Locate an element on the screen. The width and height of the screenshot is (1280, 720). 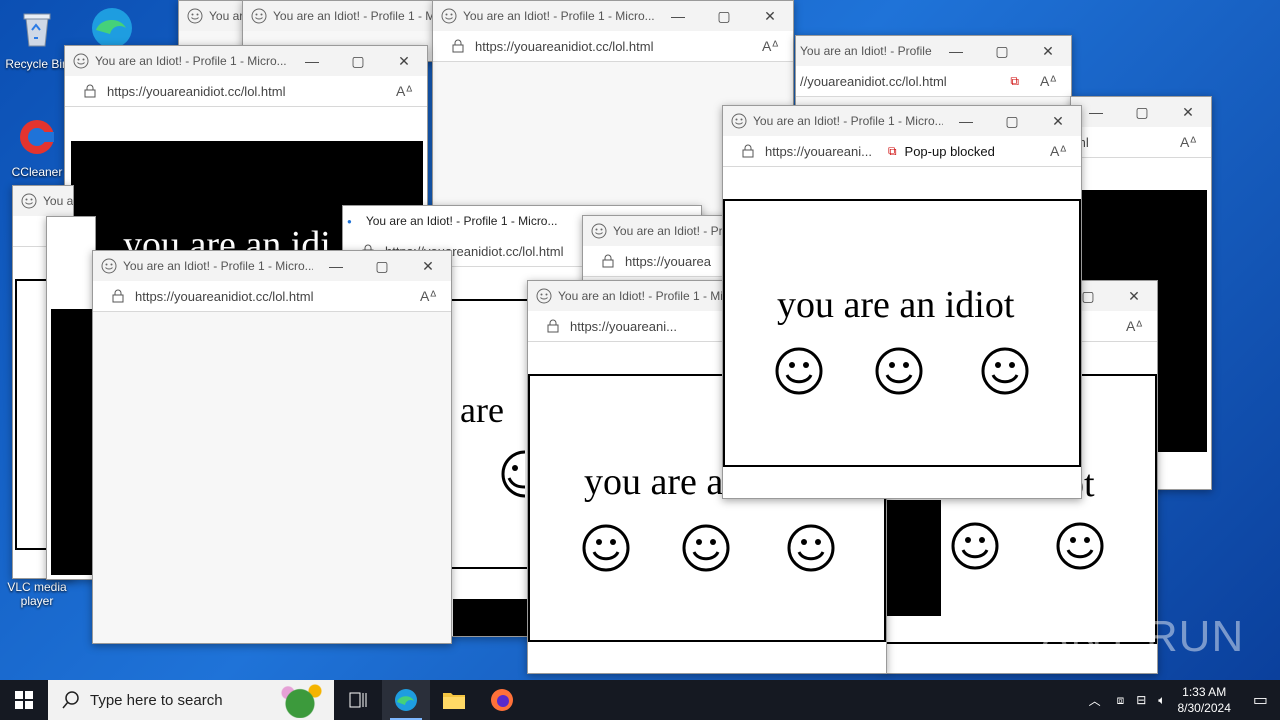
address-bar: https://youarea is located at coordinates (658, 261).